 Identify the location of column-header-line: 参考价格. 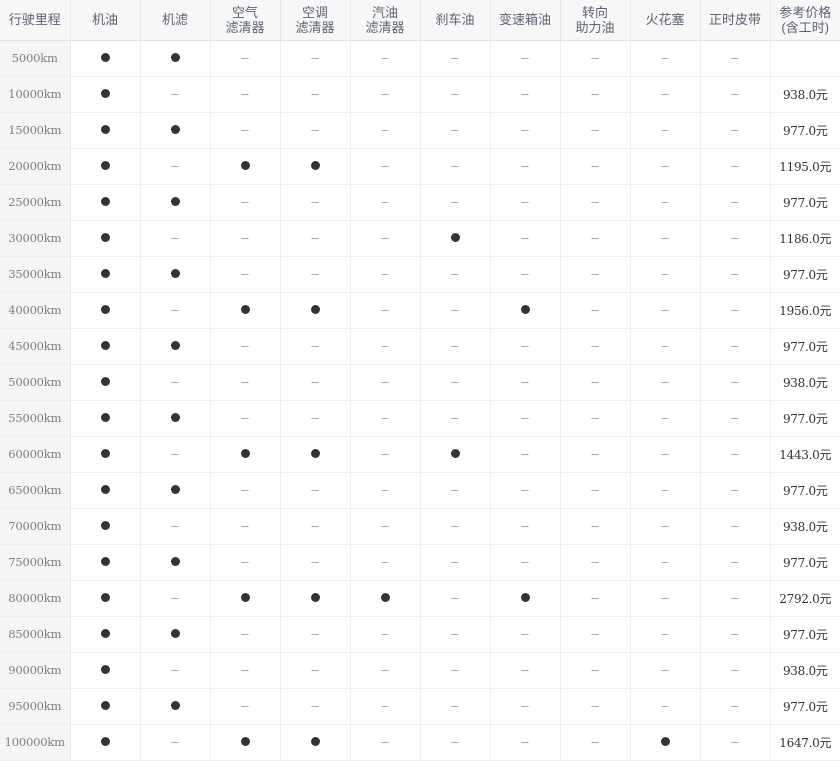
(805, 12).